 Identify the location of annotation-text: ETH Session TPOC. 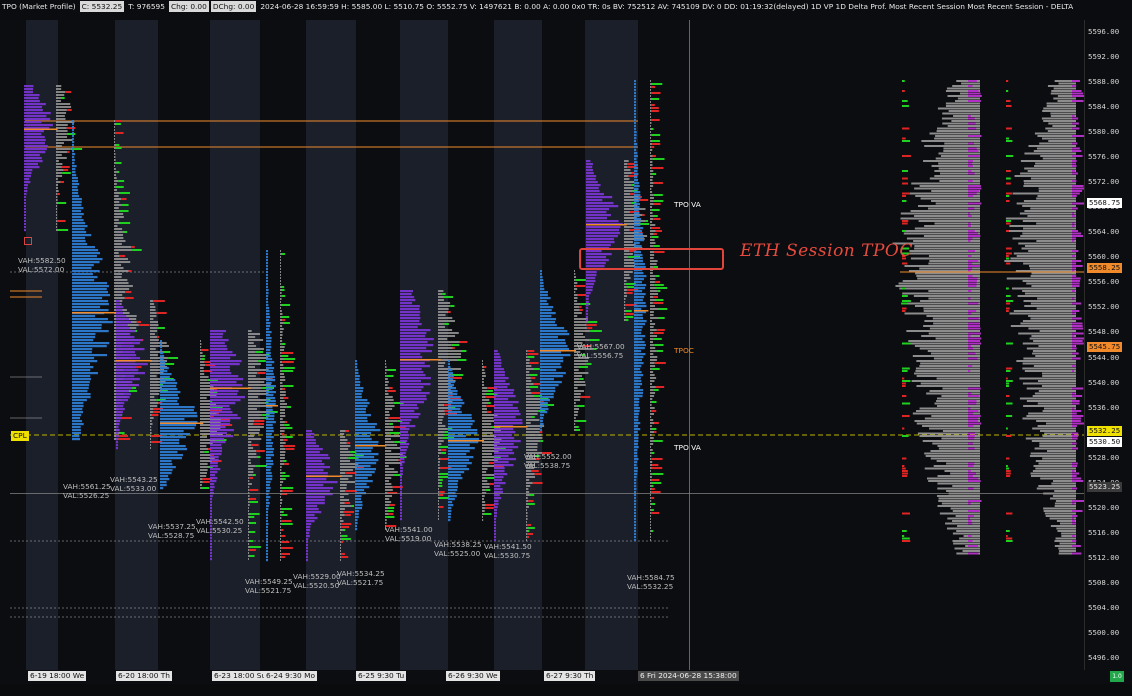
(826, 251).